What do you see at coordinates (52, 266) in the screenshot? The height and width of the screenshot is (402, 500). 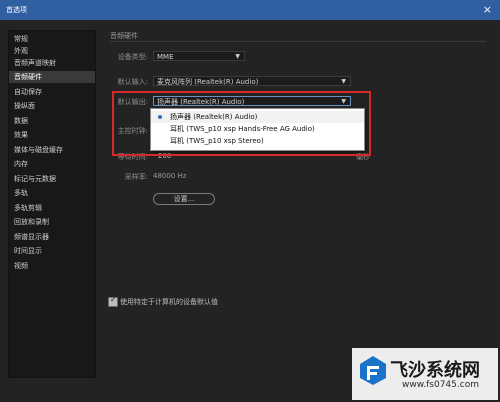 I see `sidebar-item-video: 视频` at bounding box center [52, 266].